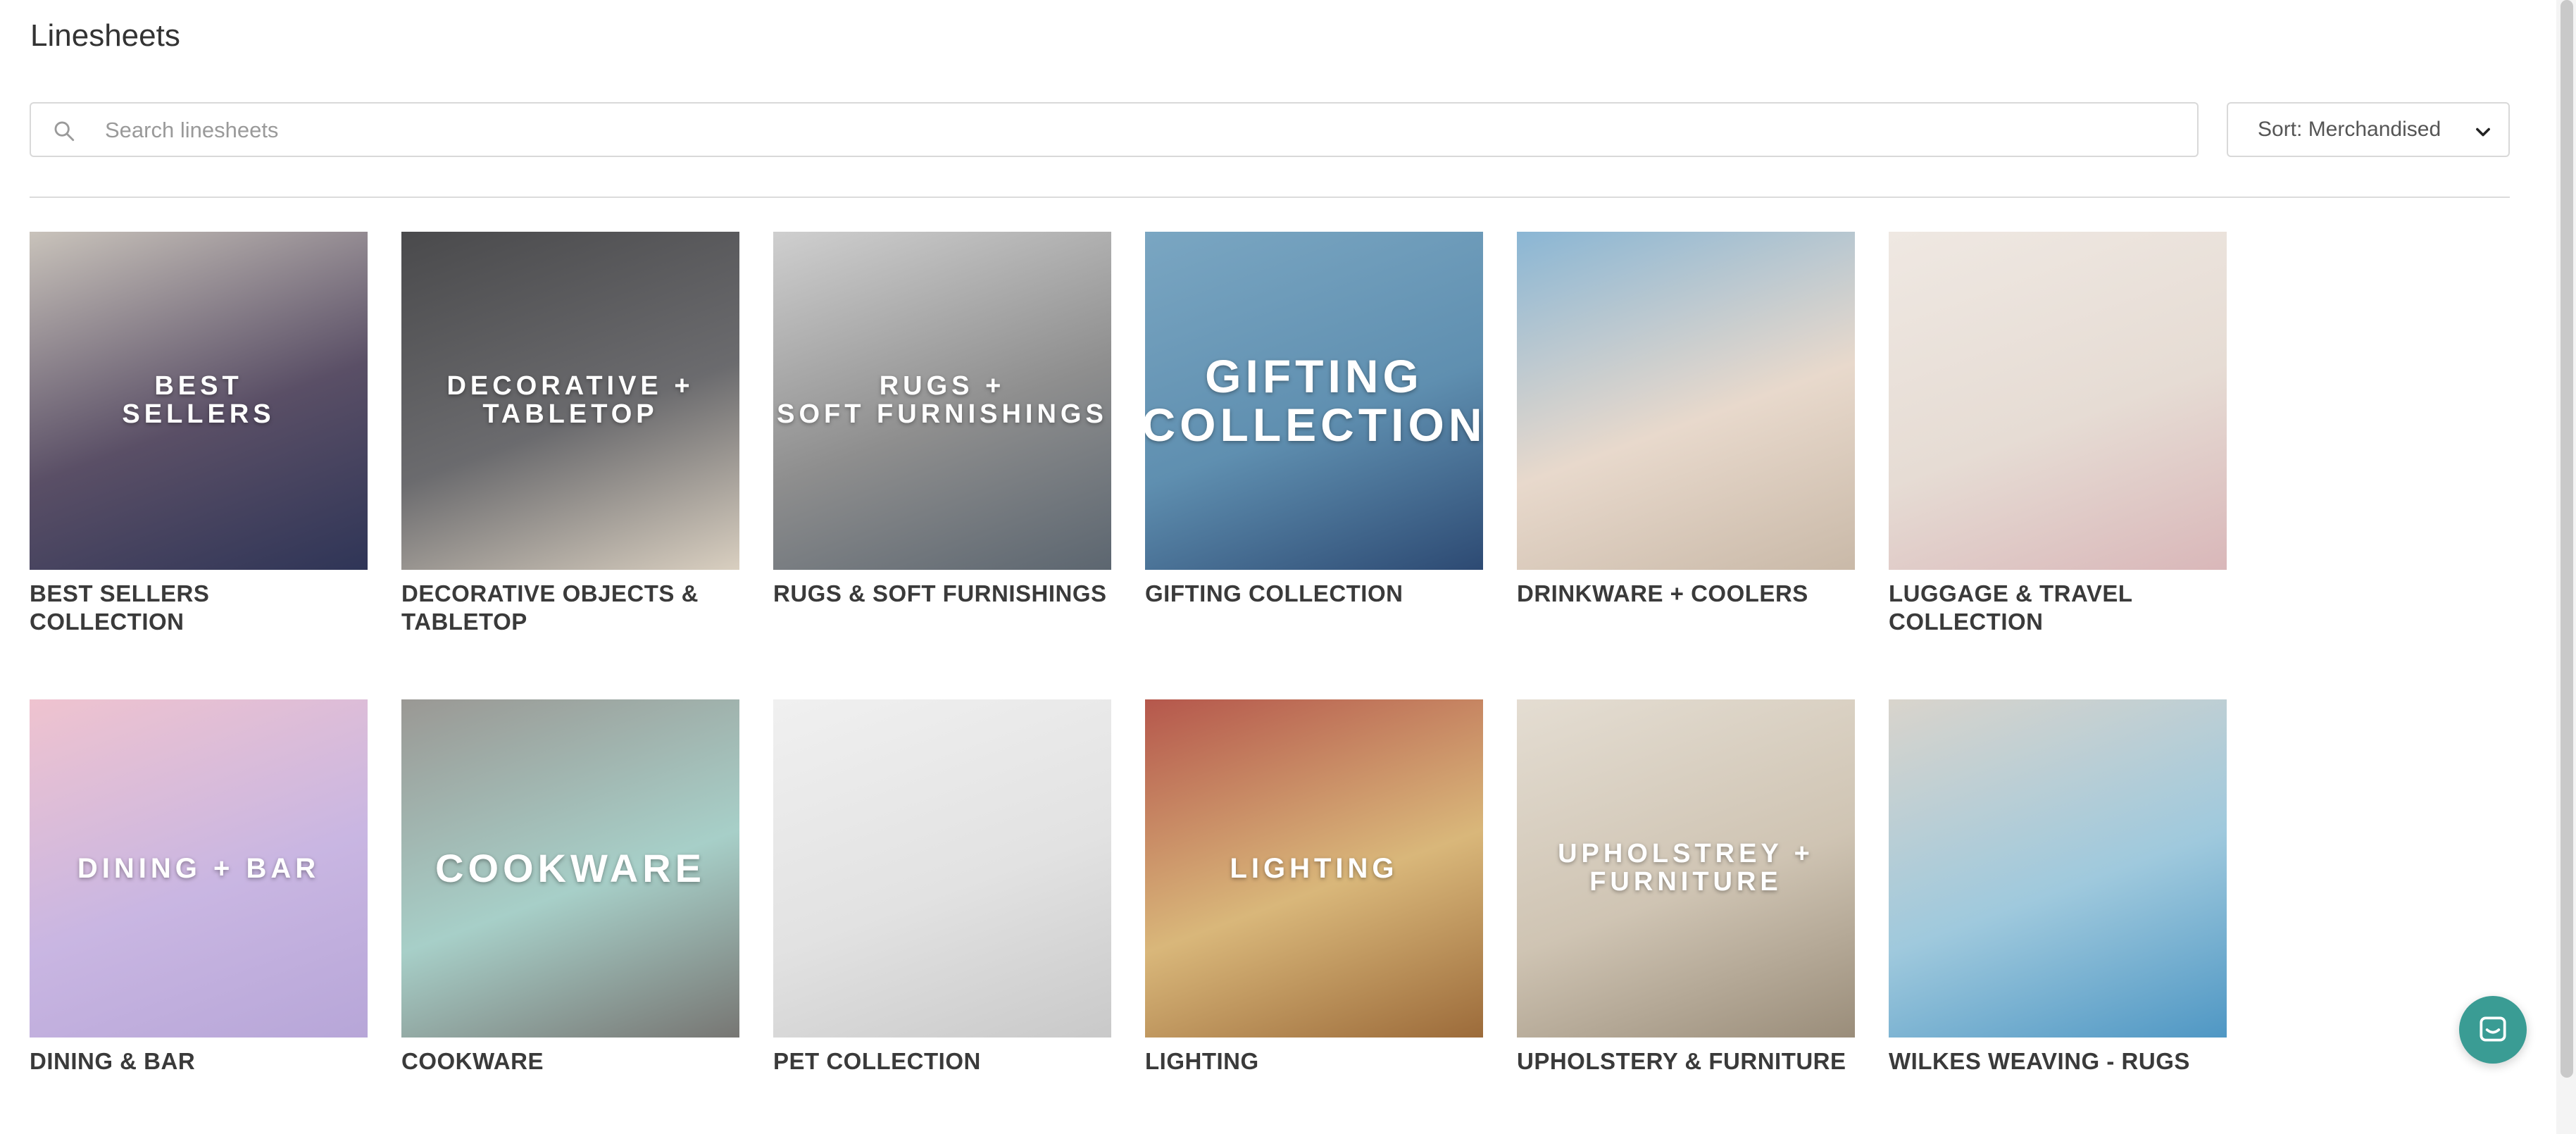 This screenshot has height=1134, width=2576. I want to click on card-title: DECORATIVE OBJECTS & TABLETOP, so click(570, 608).